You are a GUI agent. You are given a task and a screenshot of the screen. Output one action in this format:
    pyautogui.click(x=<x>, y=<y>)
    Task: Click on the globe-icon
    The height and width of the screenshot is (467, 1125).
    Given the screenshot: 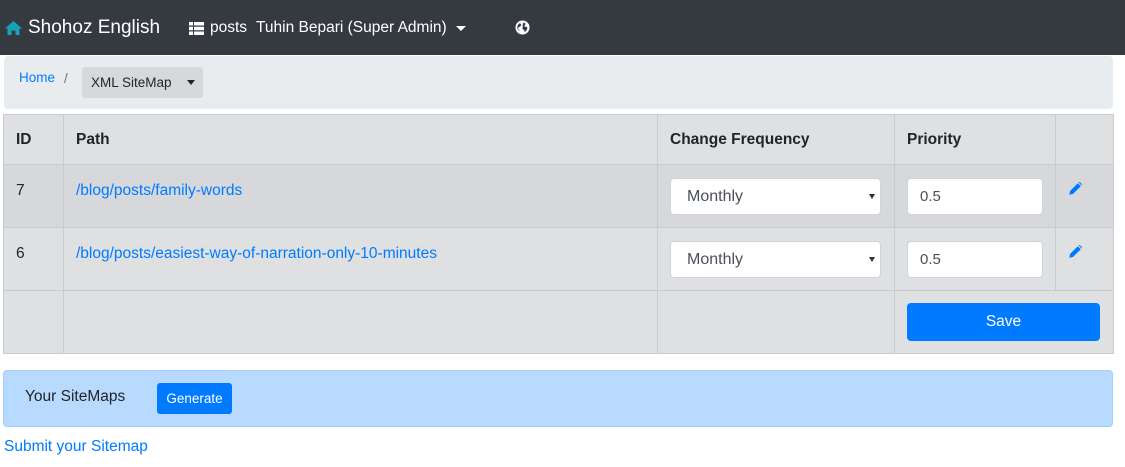 What is the action you would take?
    pyautogui.click(x=522, y=27)
    